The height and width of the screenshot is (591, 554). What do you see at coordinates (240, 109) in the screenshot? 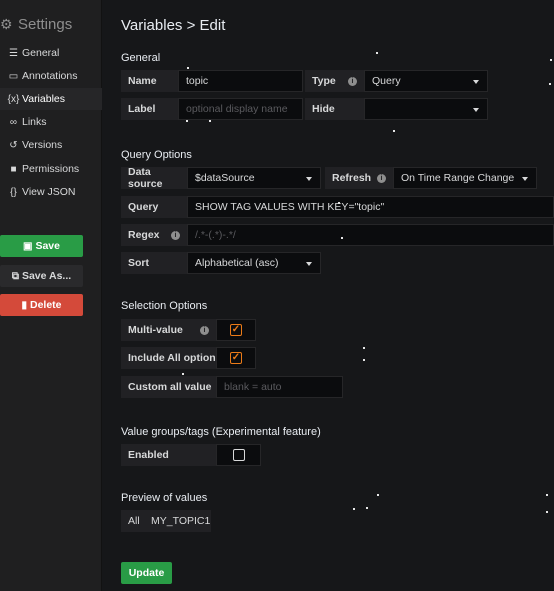
I see `label-input: optional display name` at bounding box center [240, 109].